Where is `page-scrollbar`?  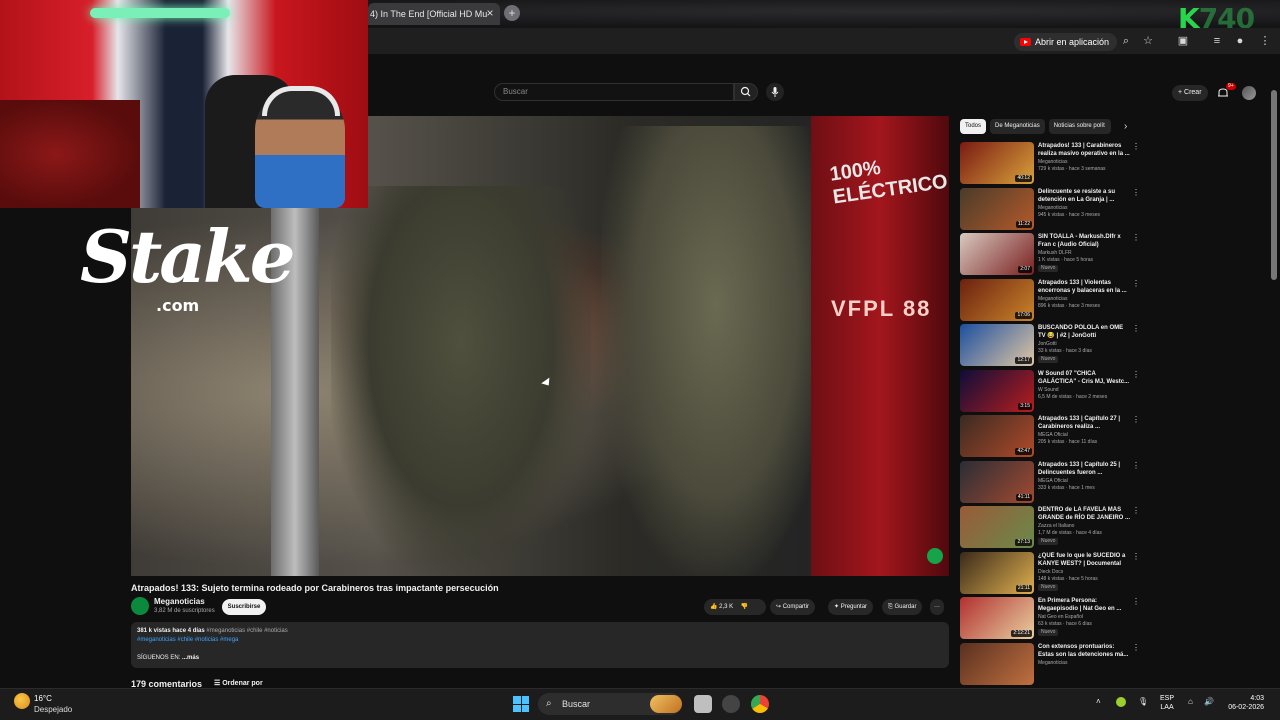
page-scrollbar is located at coordinates (1274, 185).